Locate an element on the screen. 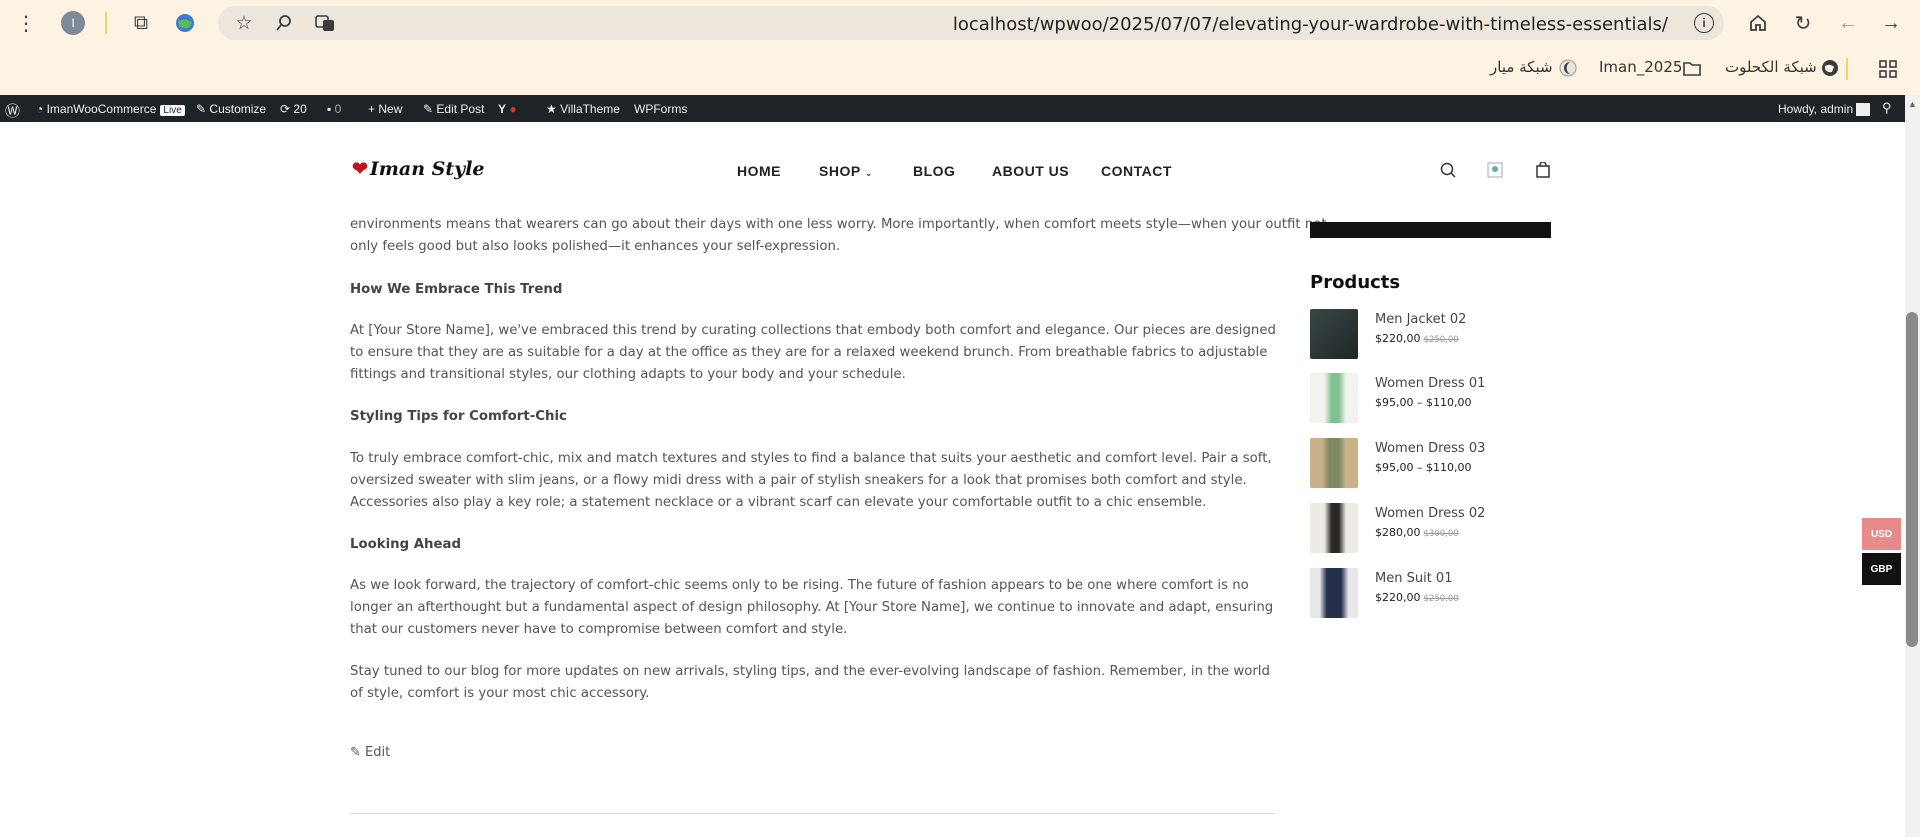 The image size is (1920, 837). menu-dots-icon: ⋮ is located at coordinates (26, 23).